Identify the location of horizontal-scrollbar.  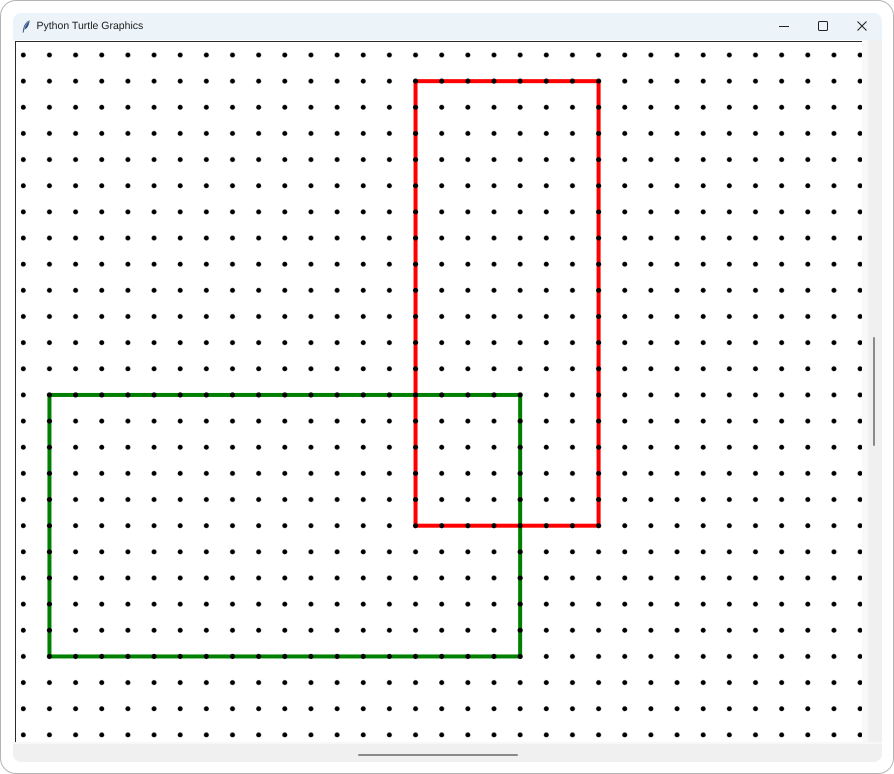
(447, 752).